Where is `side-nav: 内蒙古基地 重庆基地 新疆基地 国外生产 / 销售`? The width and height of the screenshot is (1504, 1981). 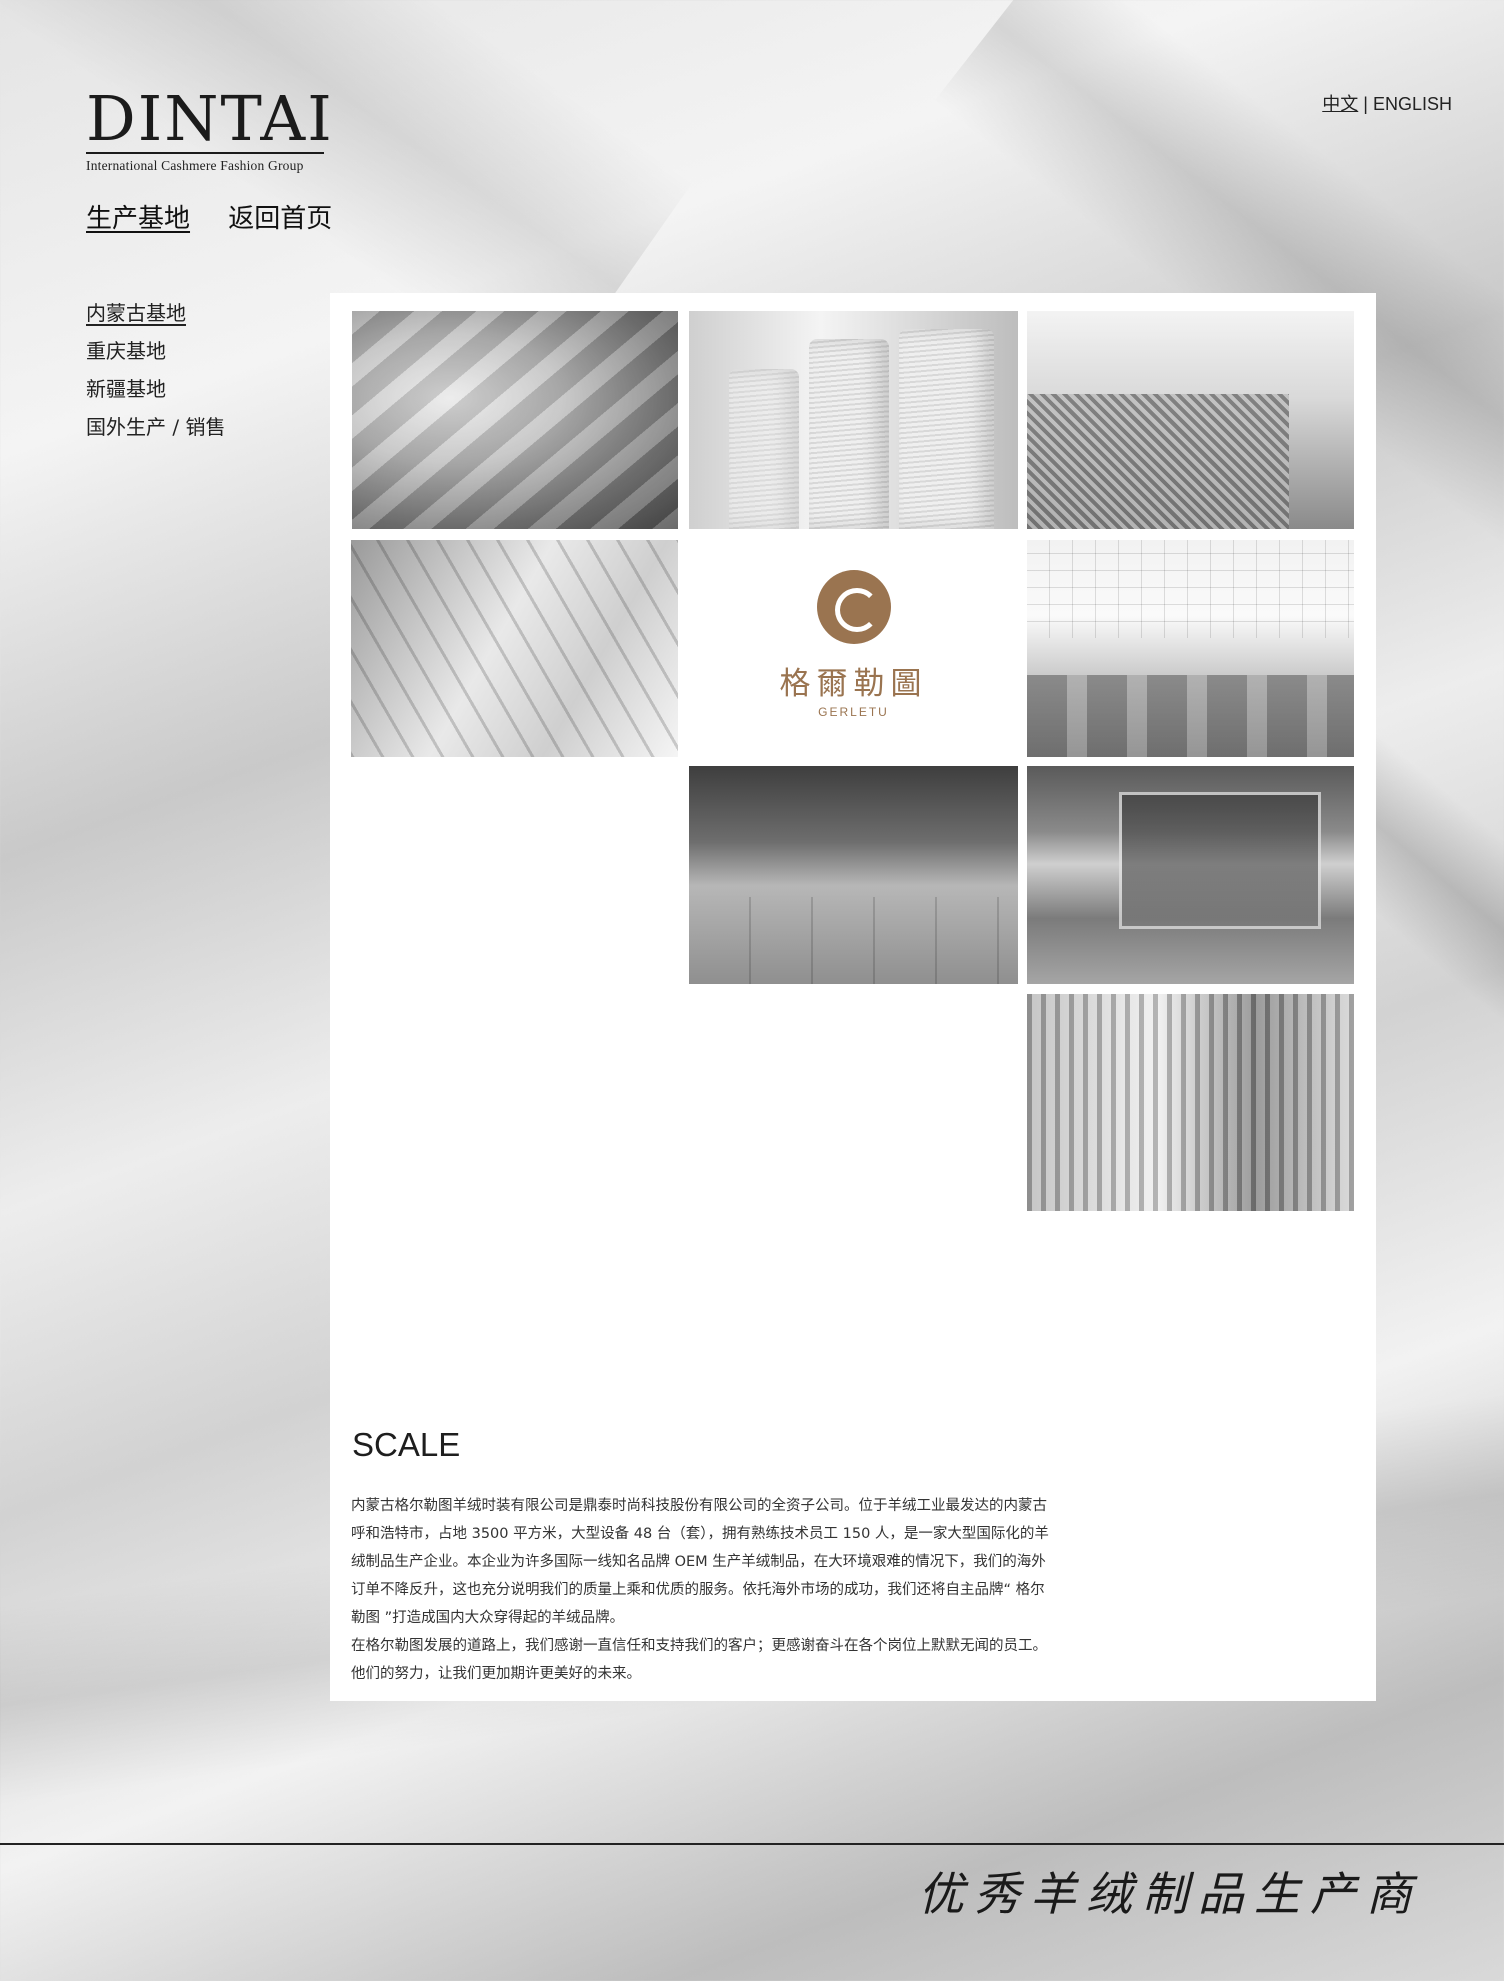 side-nav: 内蒙古基地 重庆基地 新疆基地 国外生产 / 销售 is located at coordinates (155, 370).